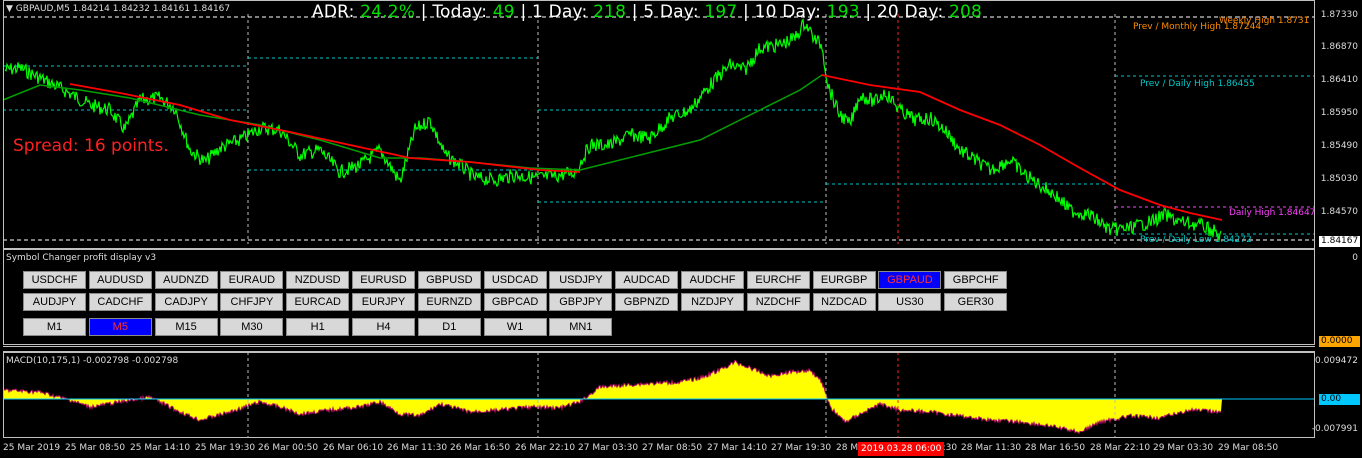 The image size is (1362, 458). I want to click on btn-gbpcad: GBPCAD, so click(515, 302).